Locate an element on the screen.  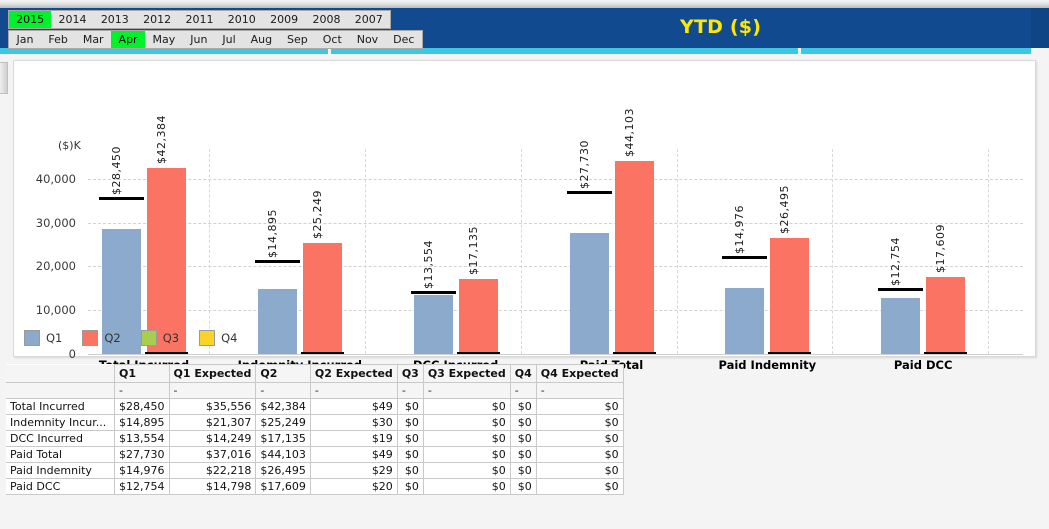
bar-value-label-q1: $13,554 is located at coordinates (428, 264).